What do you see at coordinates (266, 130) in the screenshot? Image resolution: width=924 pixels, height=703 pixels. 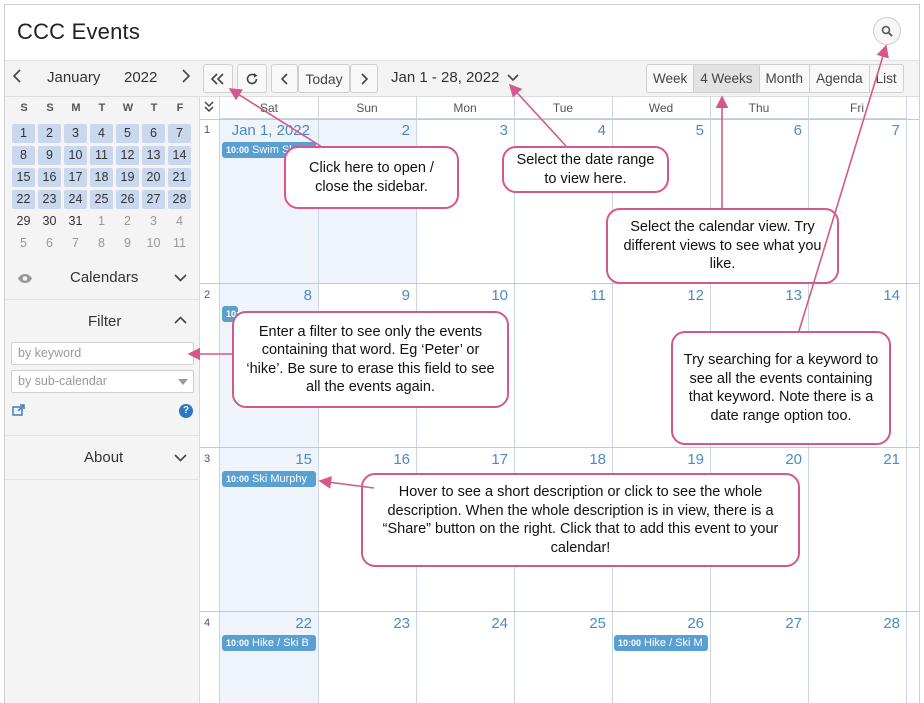 I see `day-number: Jan 1, 2022` at bounding box center [266, 130].